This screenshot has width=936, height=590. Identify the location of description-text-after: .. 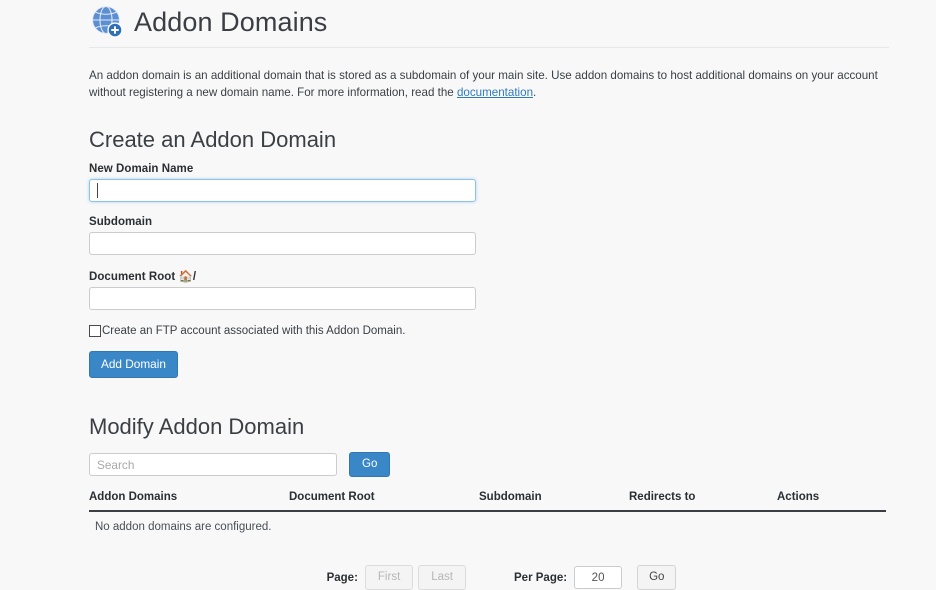
(535, 92).